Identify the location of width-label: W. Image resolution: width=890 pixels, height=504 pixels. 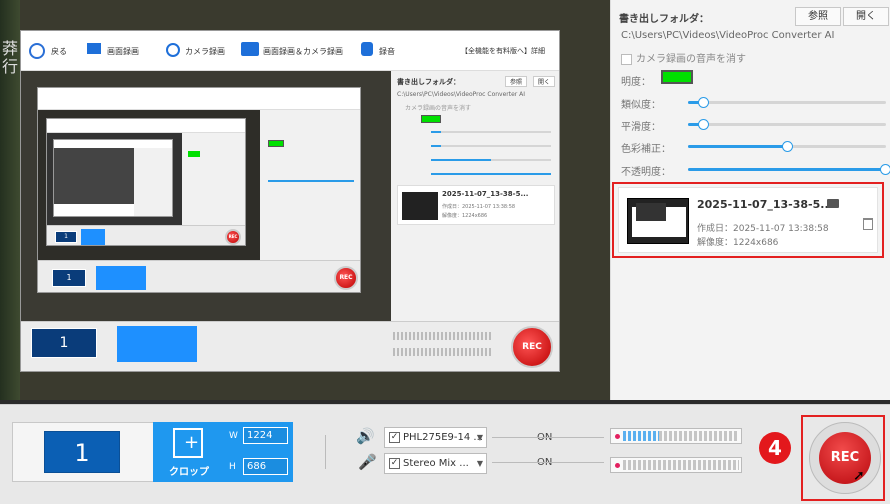
(233, 436).